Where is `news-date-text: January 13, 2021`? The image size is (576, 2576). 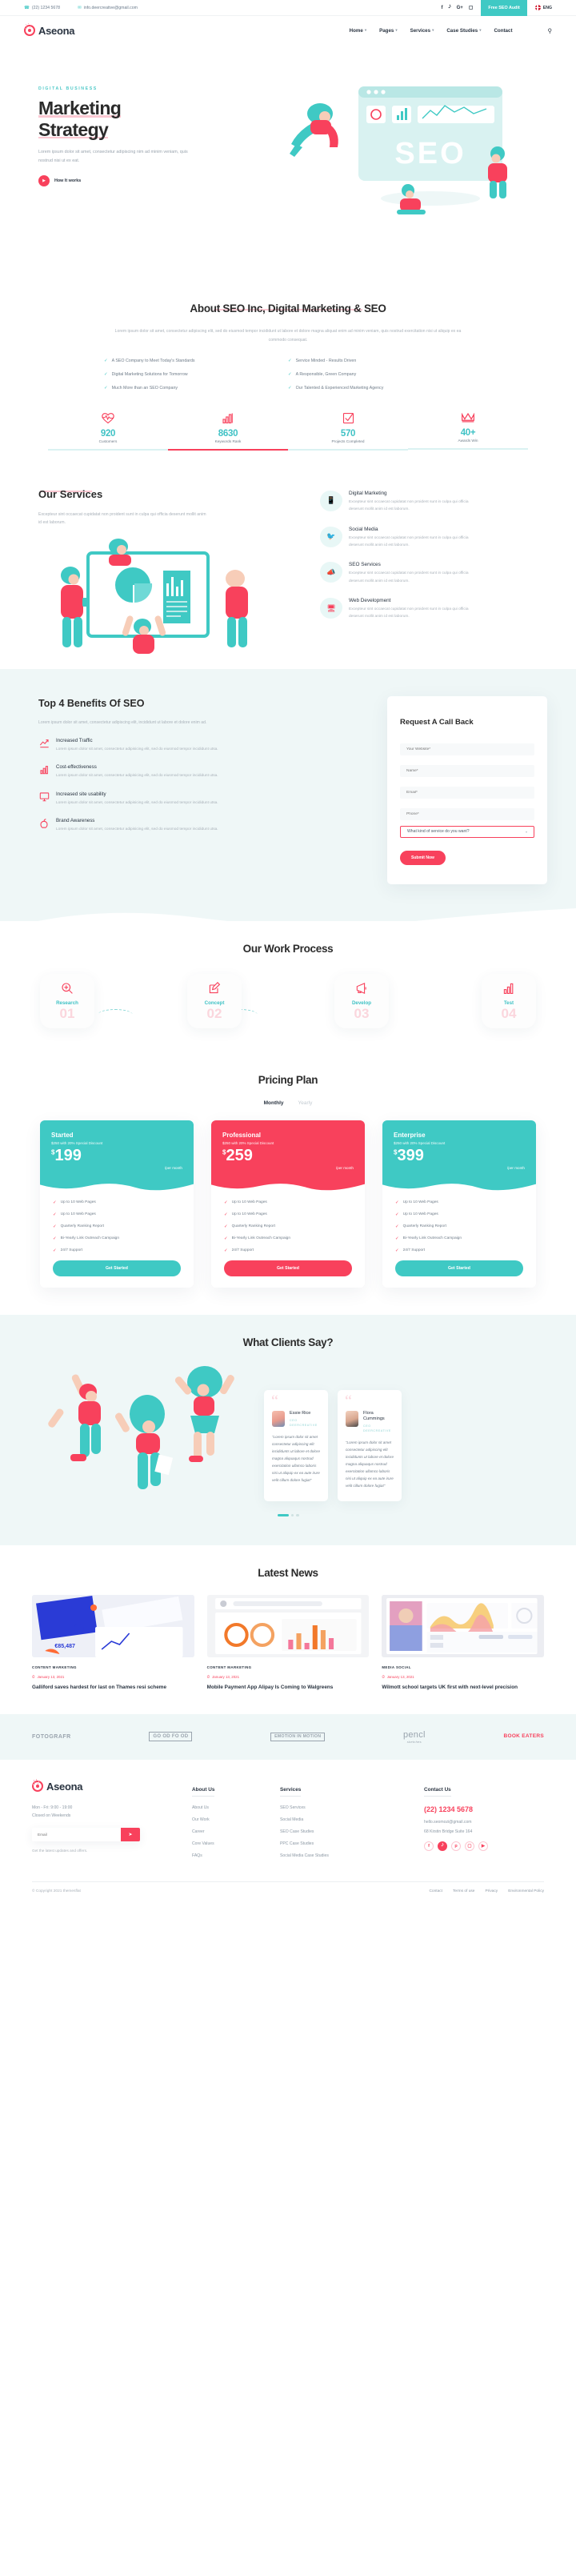
news-date-text: January 13, 2021 is located at coordinates (400, 1677).